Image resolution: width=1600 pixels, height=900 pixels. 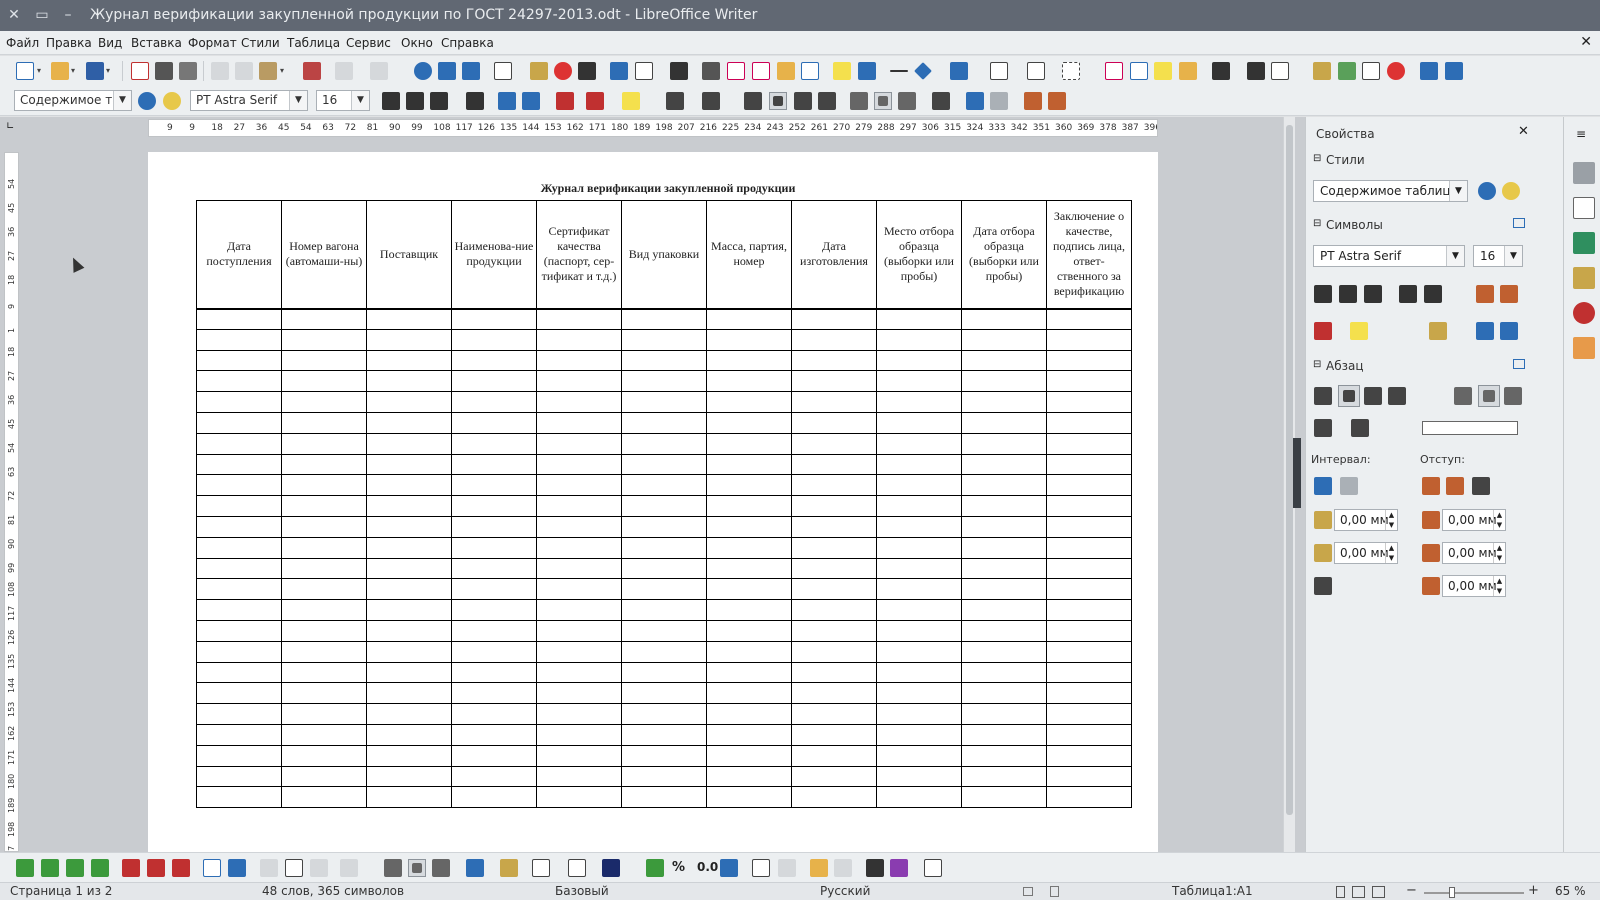 What do you see at coordinates (678, 867) in the screenshot?
I see `number-format-percent: %` at bounding box center [678, 867].